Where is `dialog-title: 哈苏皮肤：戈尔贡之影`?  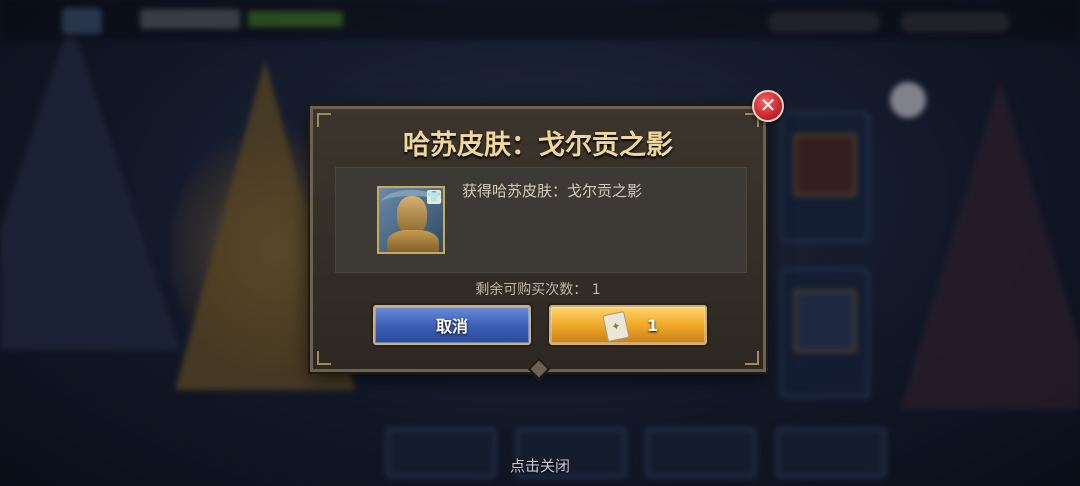
dialog-title: 哈苏皮肤：戈尔贡之影 is located at coordinates (538, 145).